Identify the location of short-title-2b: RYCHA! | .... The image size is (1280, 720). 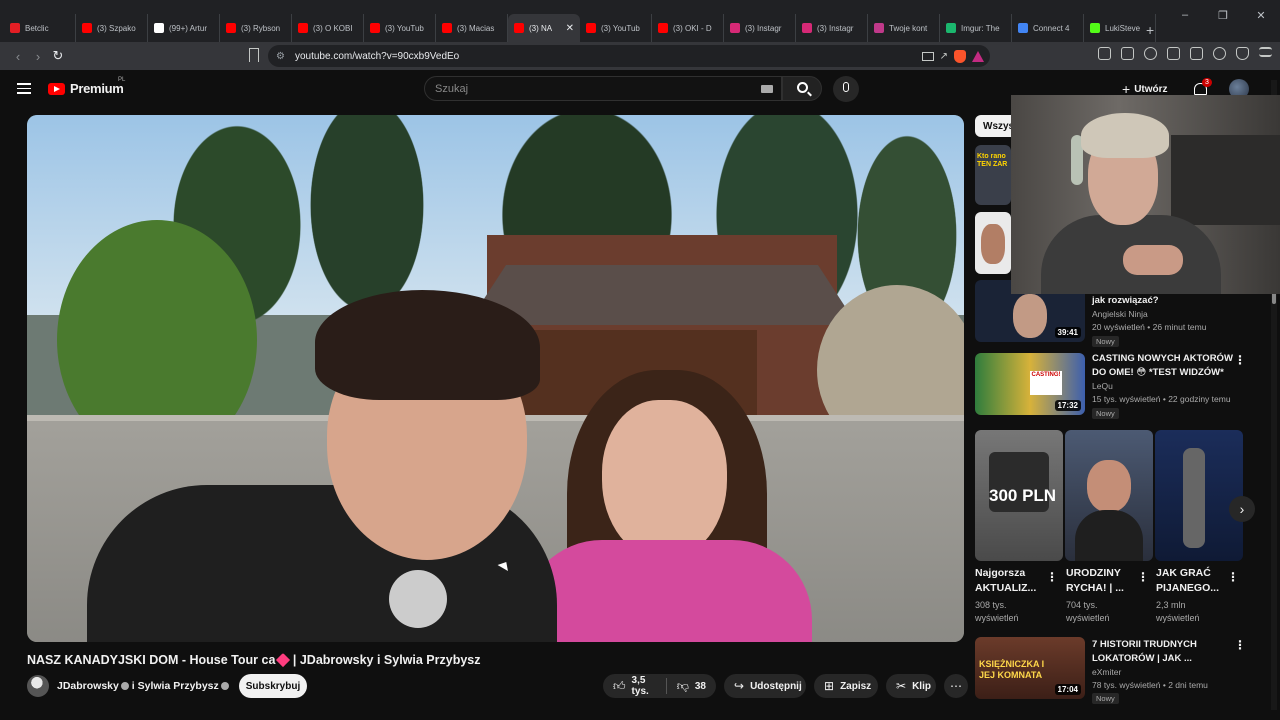
(1095, 588).